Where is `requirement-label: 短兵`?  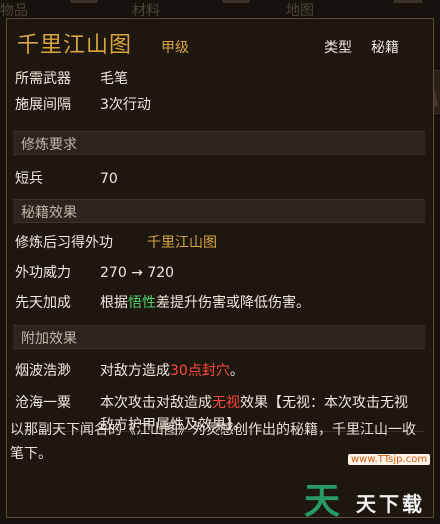 requirement-label: 短兵 is located at coordinates (29, 179).